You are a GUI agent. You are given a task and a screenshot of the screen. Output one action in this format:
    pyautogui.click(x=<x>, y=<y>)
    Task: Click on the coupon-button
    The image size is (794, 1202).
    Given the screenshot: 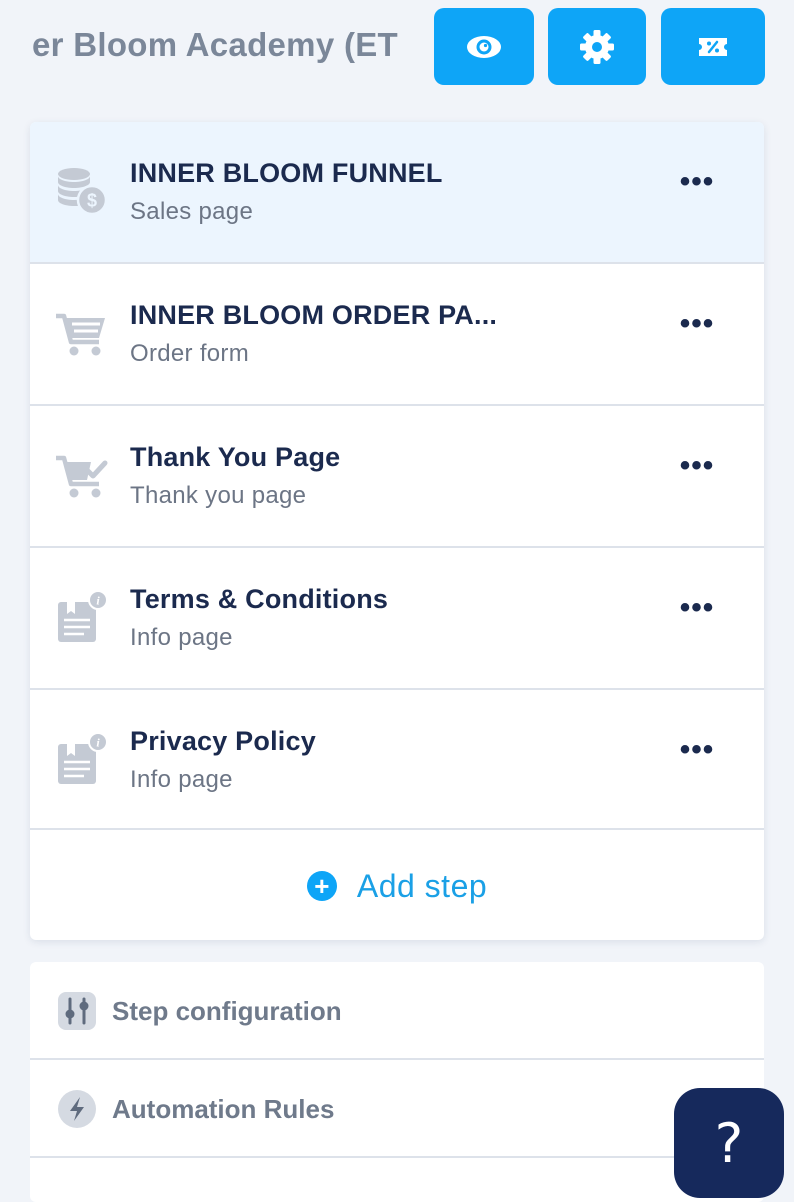 What is the action you would take?
    pyautogui.click(x=713, y=46)
    